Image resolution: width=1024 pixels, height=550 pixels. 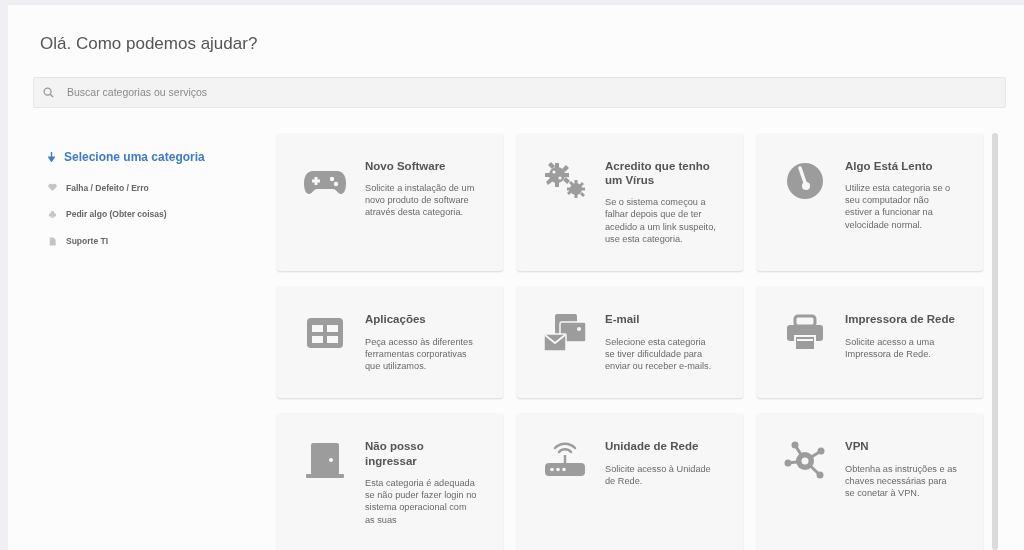 I want to click on category-card: E-mail Selecione esta categoria se tiver dificuldade para enviar ou receber e-mails., so click(x=630, y=342).